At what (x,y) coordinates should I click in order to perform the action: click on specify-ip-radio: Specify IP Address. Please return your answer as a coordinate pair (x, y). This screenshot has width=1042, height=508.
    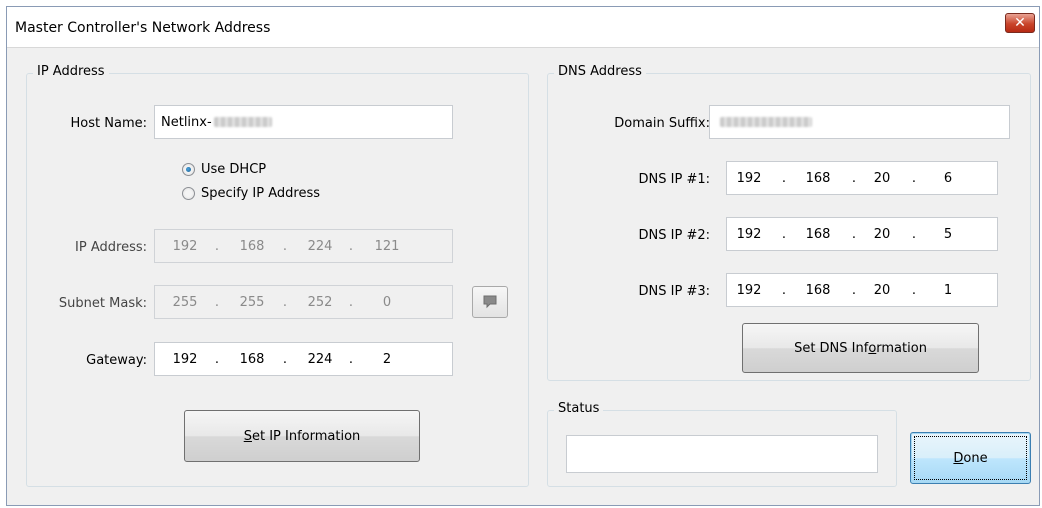
    Looking at the image, I should click on (251, 193).